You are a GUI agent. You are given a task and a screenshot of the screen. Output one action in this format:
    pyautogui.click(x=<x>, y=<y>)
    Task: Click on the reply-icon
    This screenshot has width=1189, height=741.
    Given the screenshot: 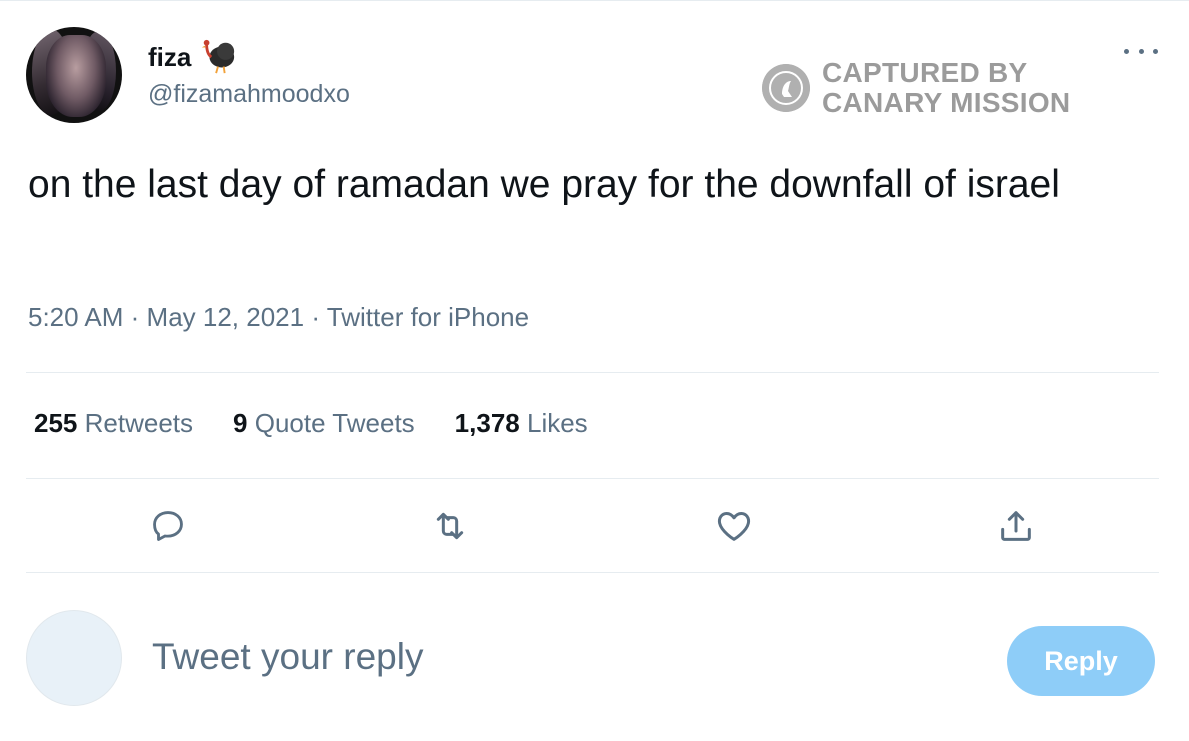 What is the action you would take?
    pyautogui.click(x=168, y=526)
    